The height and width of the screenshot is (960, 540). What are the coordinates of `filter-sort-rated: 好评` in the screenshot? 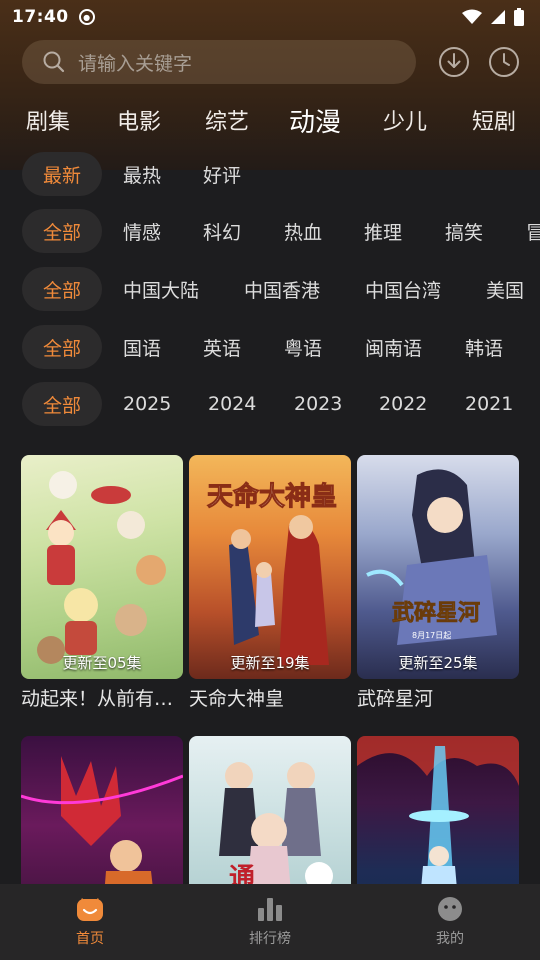 It's located at (222, 174).